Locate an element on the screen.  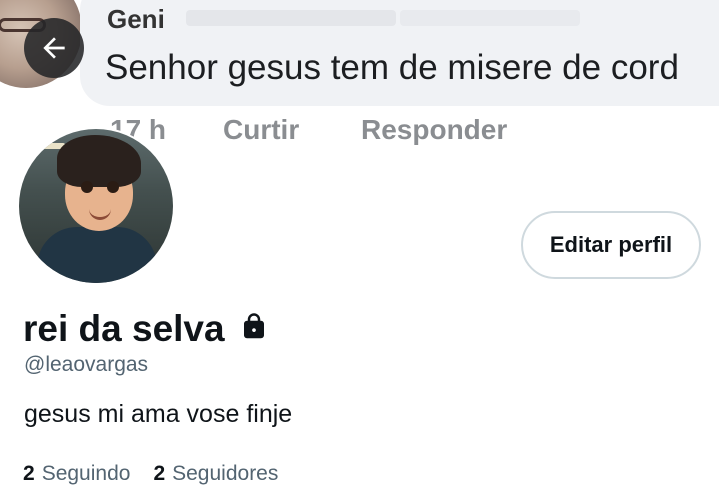
commenter-name: Geni is located at coordinates (136, 19).